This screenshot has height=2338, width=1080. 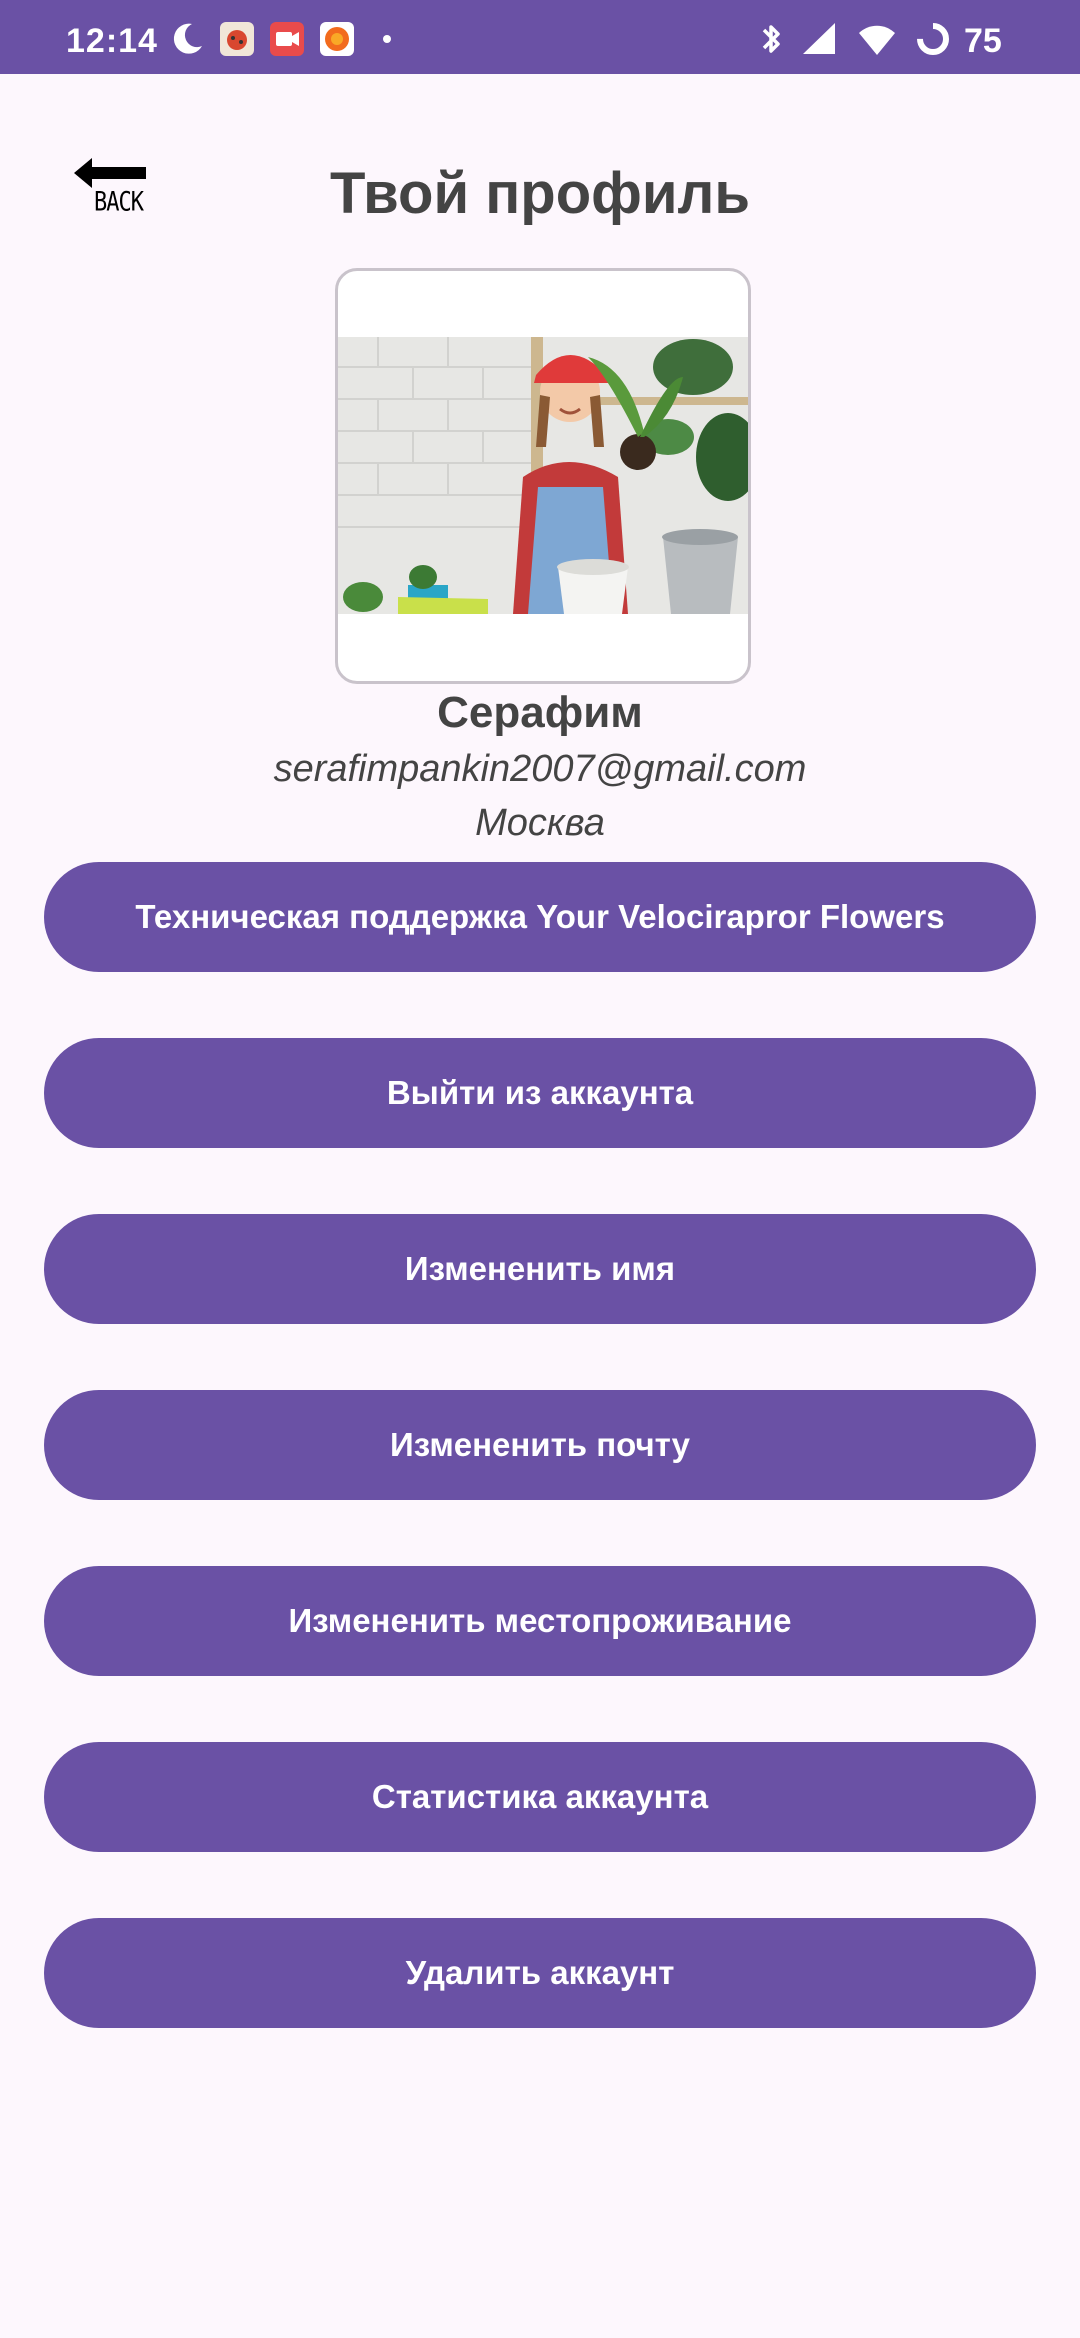 What do you see at coordinates (983, 41) in the screenshot?
I see `battery-level: 75` at bounding box center [983, 41].